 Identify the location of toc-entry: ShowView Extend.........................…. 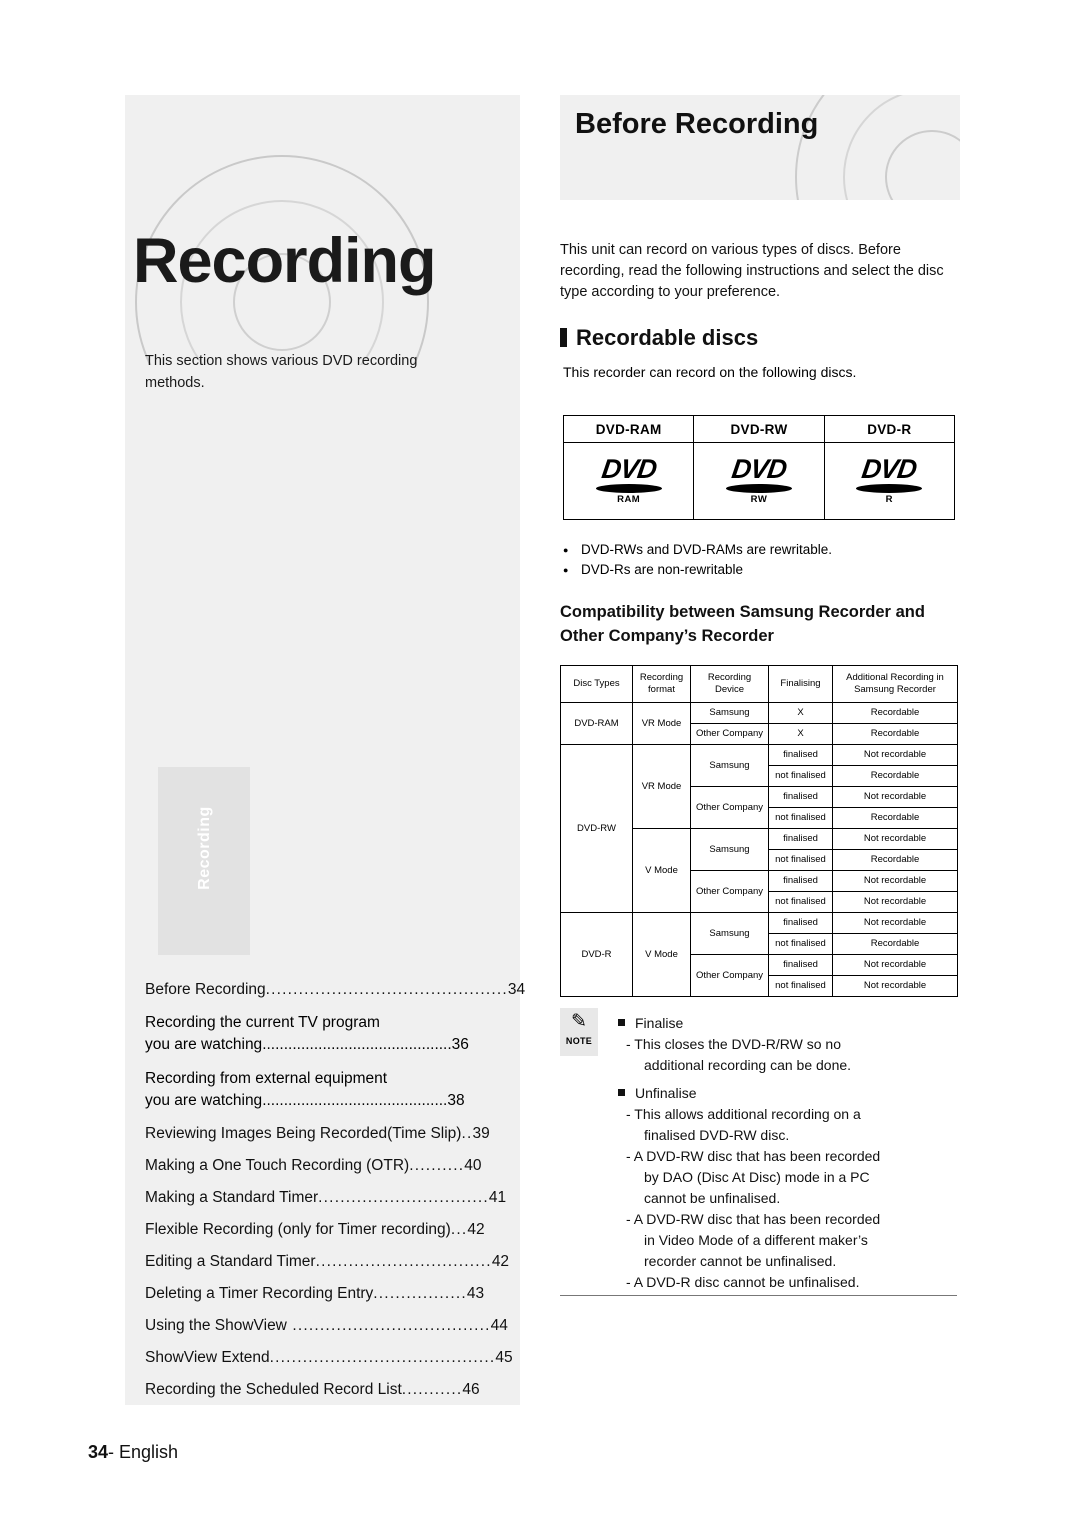
(329, 1358).